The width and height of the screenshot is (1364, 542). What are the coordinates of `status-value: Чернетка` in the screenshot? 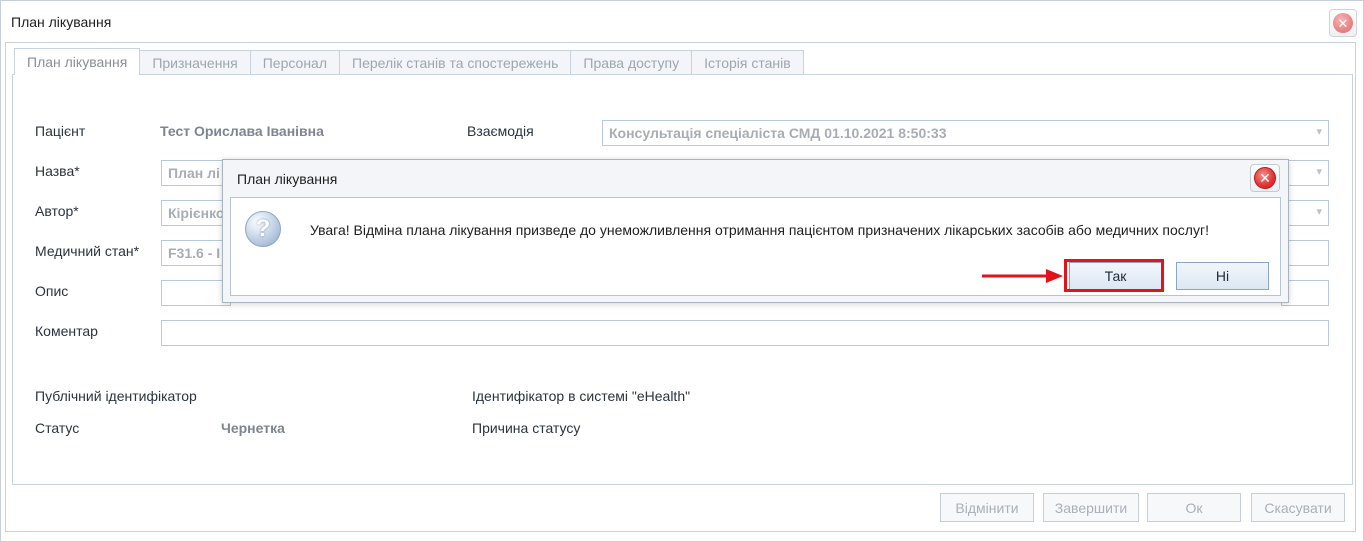 It's located at (253, 428).